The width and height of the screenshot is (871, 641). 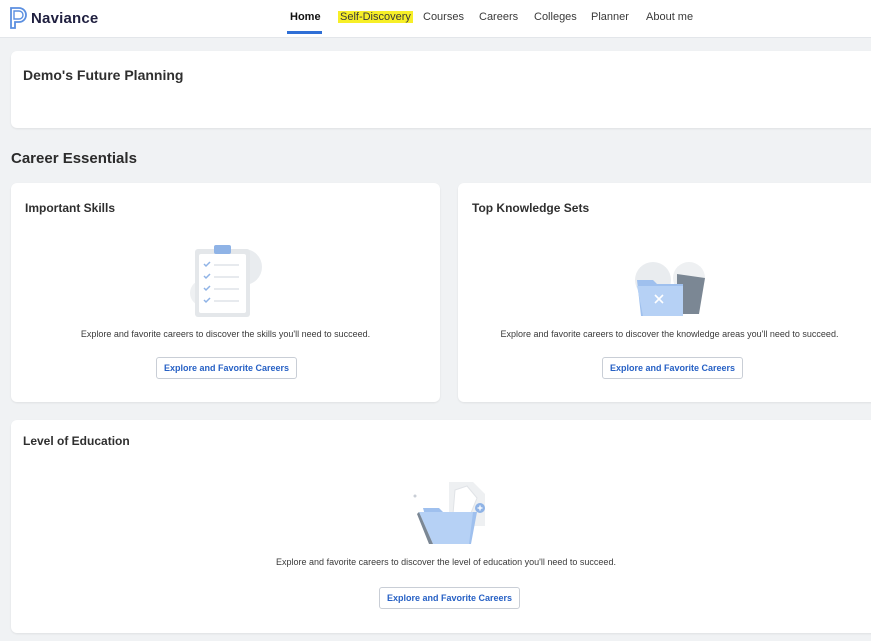 What do you see at coordinates (226, 281) in the screenshot?
I see `clipboard-checklist-icon` at bounding box center [226, 281].